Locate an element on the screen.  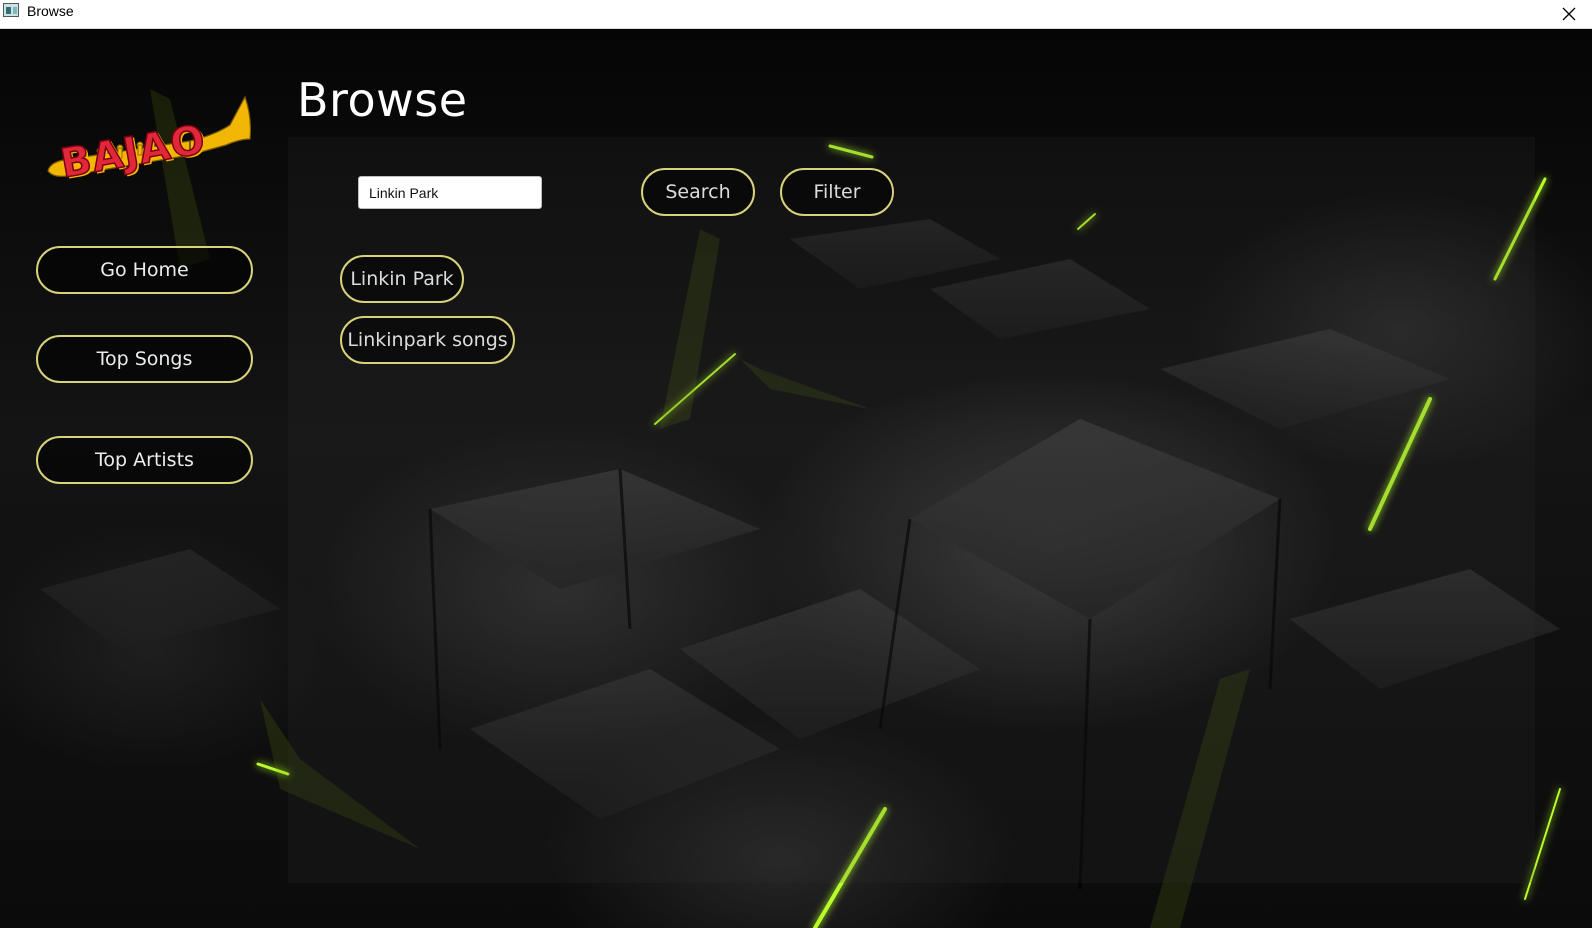
sidebar-item-top-songs: Top Songs is located at coordinates (144, 359).